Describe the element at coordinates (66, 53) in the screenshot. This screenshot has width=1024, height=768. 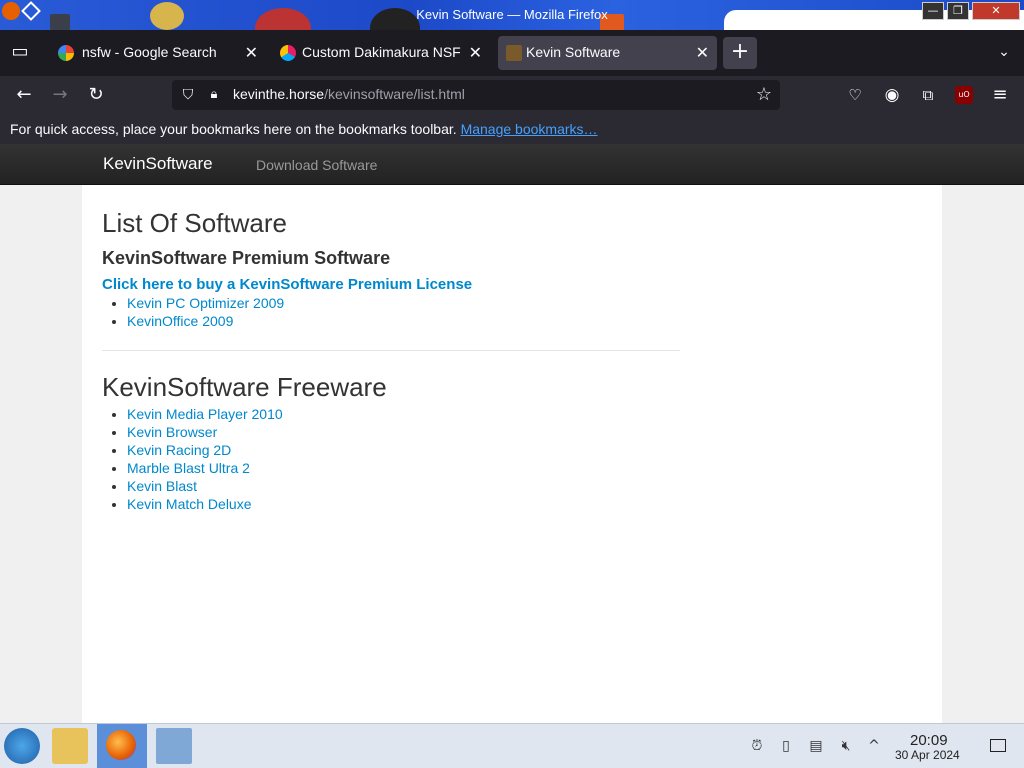
I see `google-icon` at that location.